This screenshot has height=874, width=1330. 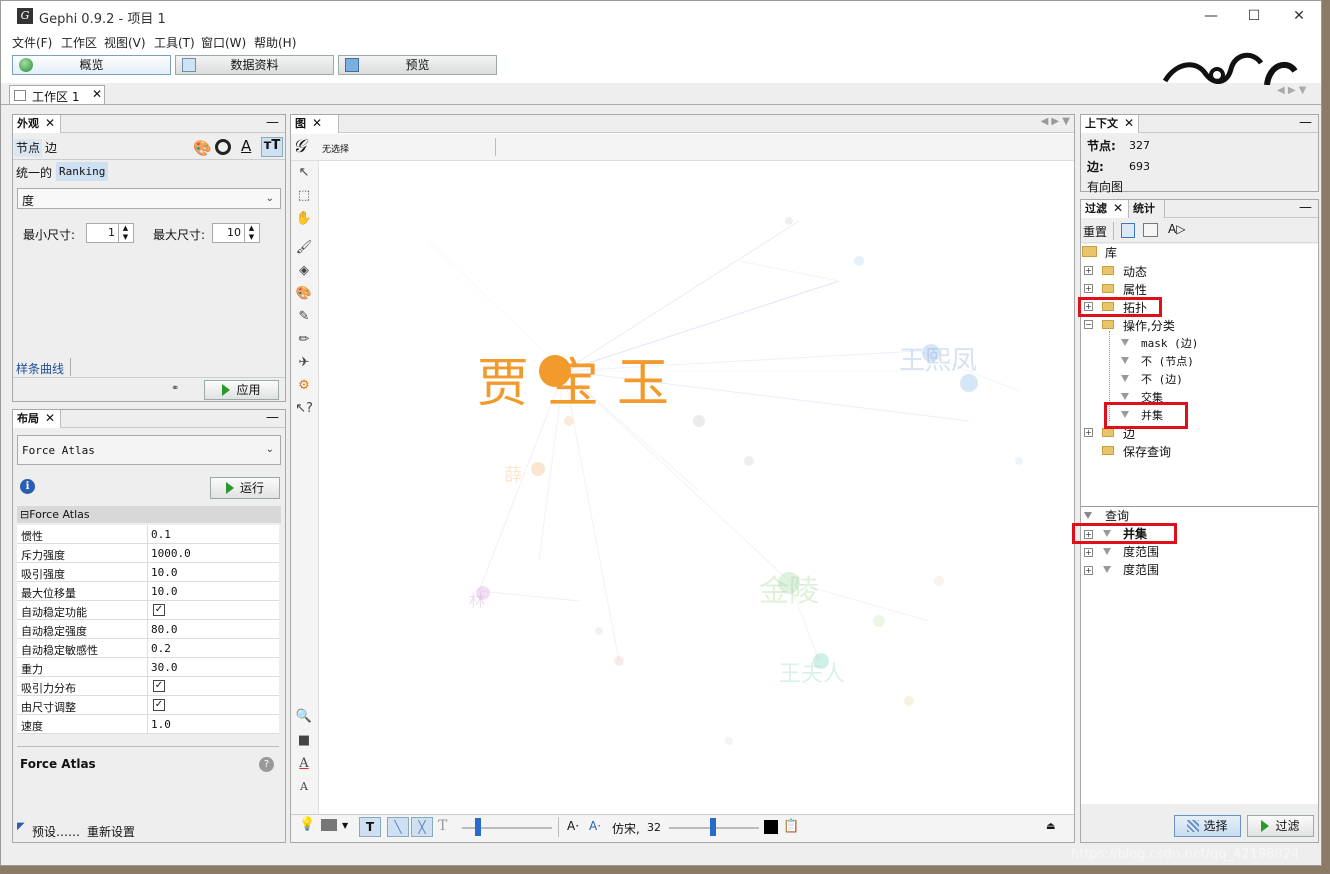 What do you see at coordinates (254, 65) in the screenshot?
I see `tab-data-laboratory: 数据资料` at bounding box center [254, 65].